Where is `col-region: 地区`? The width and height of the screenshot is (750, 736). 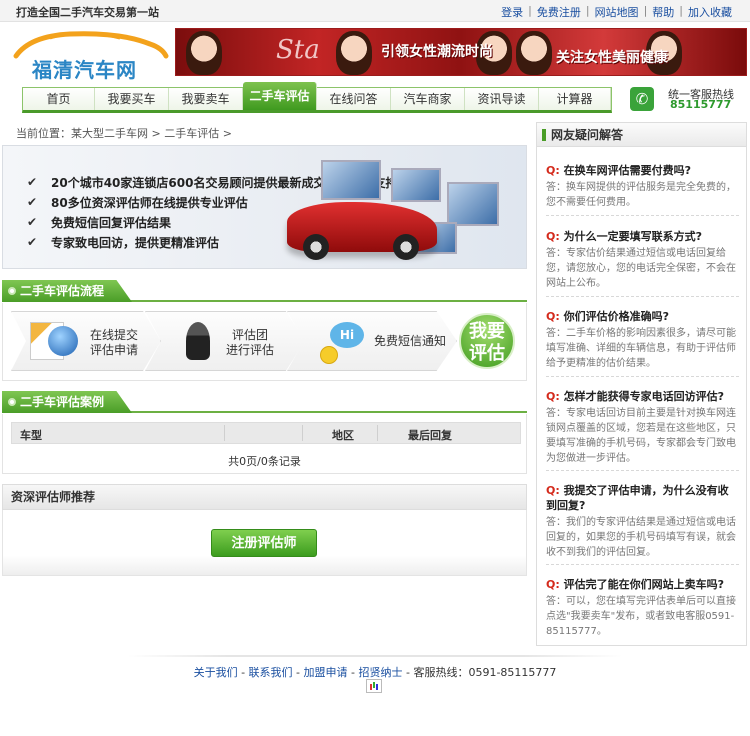
col-region: 地区 is located at coordinates (343, 435).